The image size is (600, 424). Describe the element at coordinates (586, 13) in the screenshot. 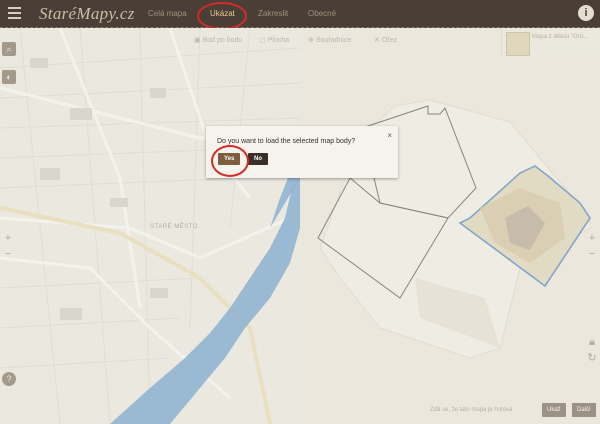

I see `info-icon: i` at that location.